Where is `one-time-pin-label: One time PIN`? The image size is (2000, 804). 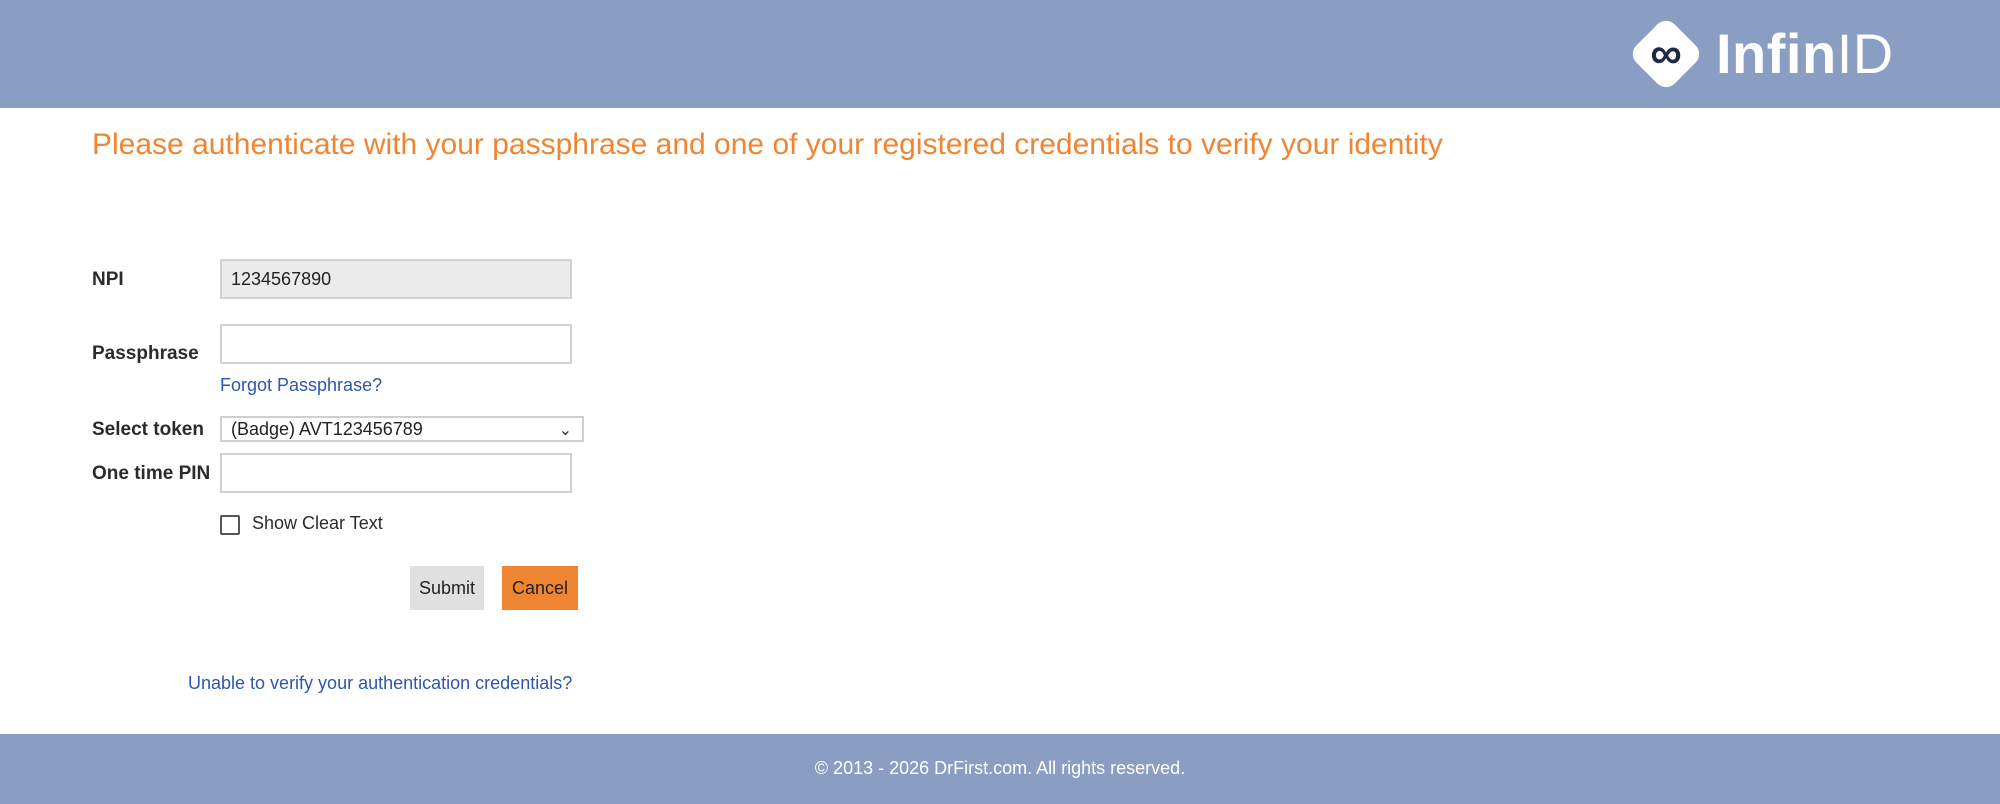
one-time-pin-label: One time PIN is located at coordinates (151, 473).